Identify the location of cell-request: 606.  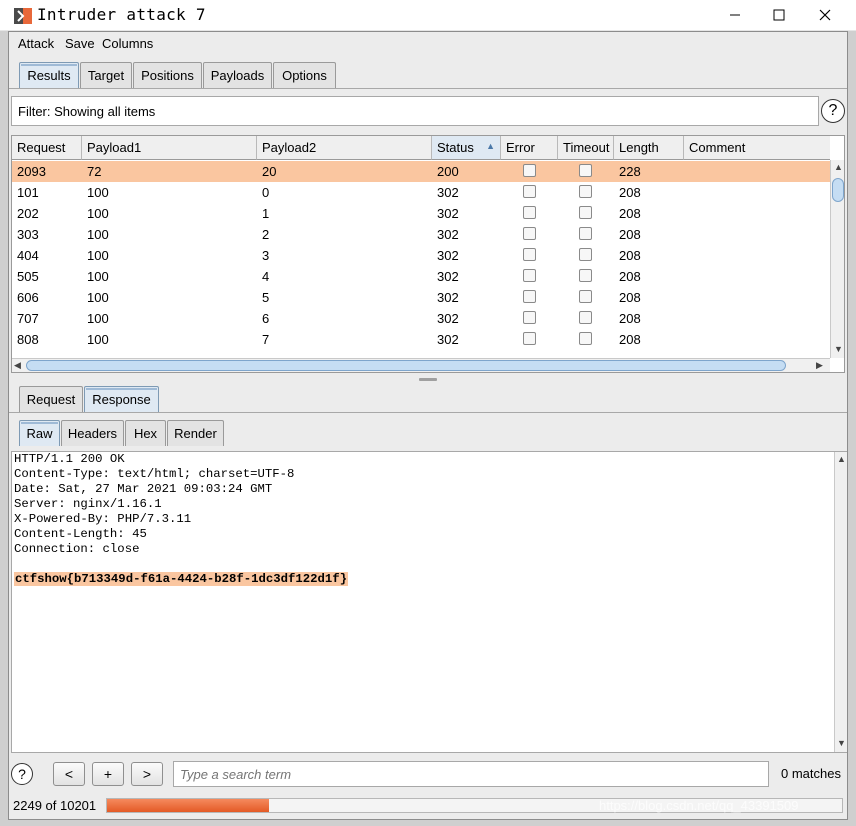
(28, 297).